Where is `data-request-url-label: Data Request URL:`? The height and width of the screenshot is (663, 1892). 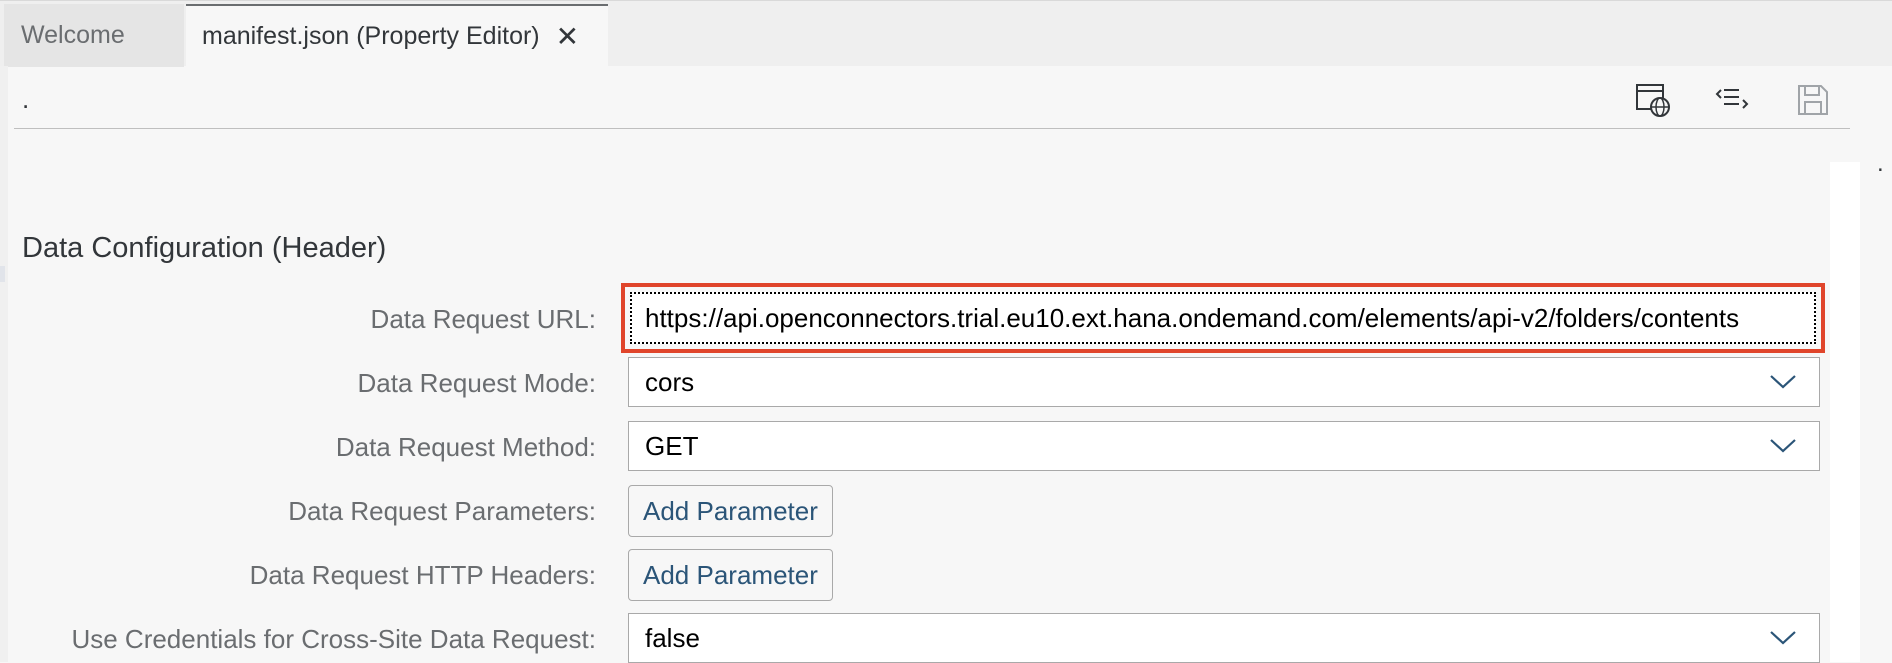
data-request-url-label: Data Request URL: is located at coordinates (483, 319).